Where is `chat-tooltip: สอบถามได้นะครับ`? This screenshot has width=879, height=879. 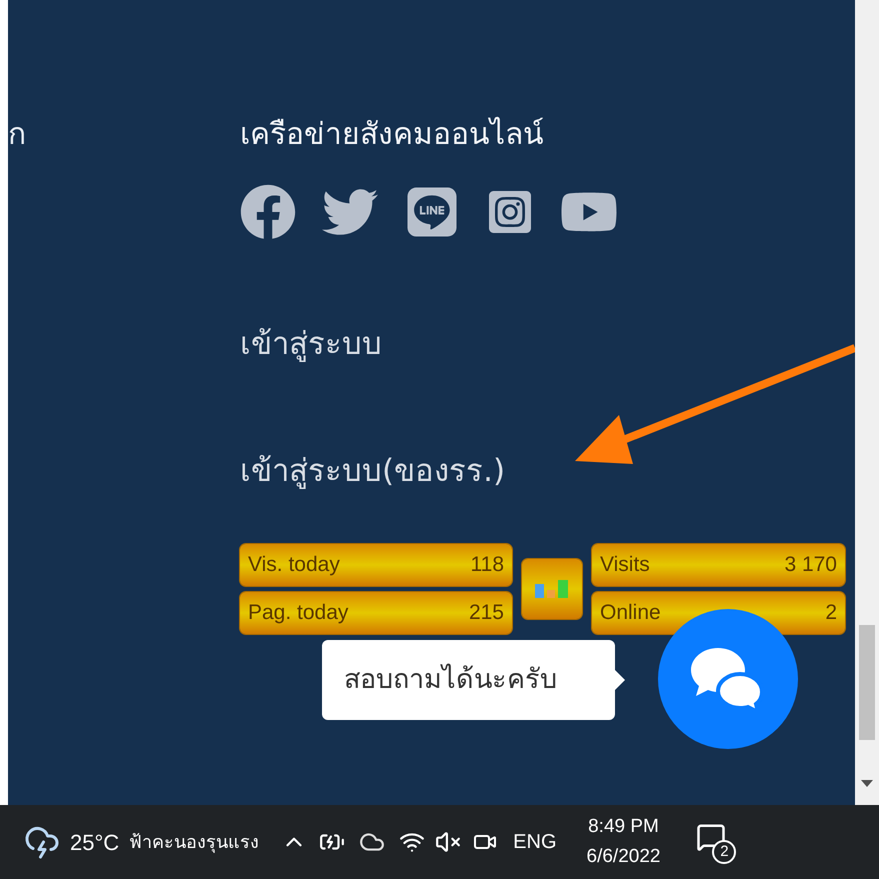 chat-tooltip: สอบถามได้นะครับ is located at coordinates (468, 680).